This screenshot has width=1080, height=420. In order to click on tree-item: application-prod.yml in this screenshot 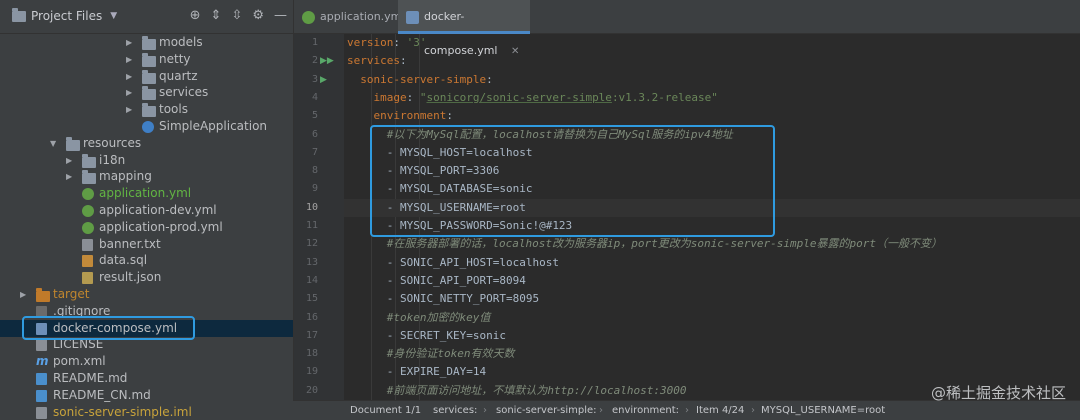, I will do `click(146, 227)`.